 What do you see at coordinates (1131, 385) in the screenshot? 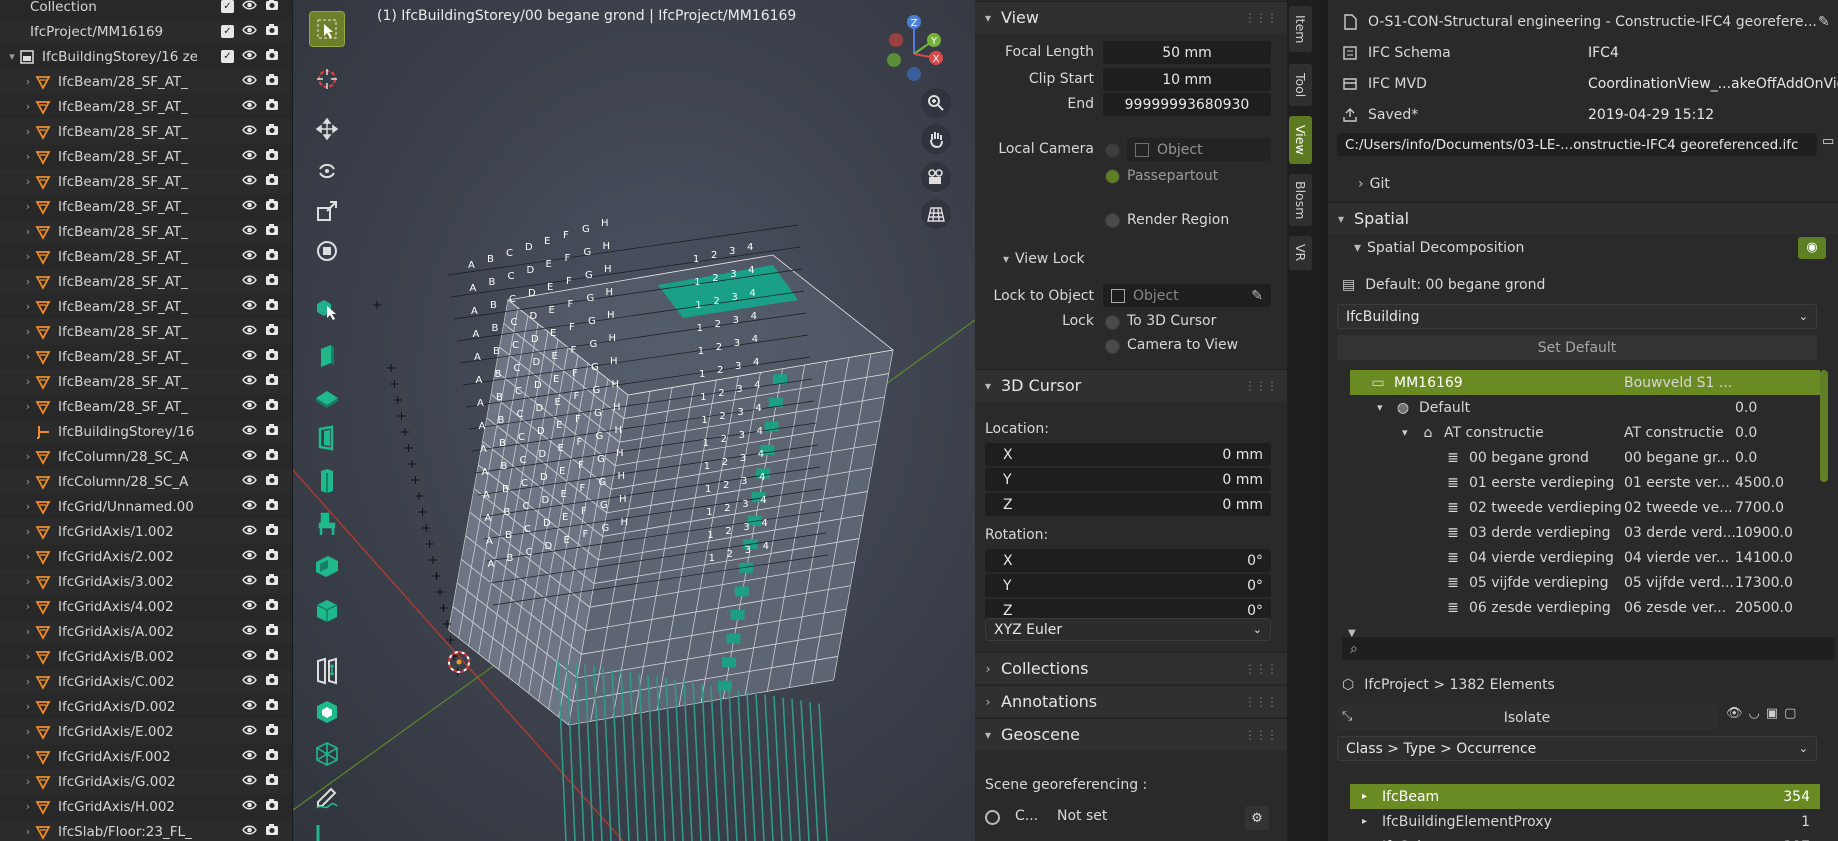
I see `cursor-panel-header: ▾ 3D Cursor ⋮⋮⋮` at bounding box center [1131, 385].